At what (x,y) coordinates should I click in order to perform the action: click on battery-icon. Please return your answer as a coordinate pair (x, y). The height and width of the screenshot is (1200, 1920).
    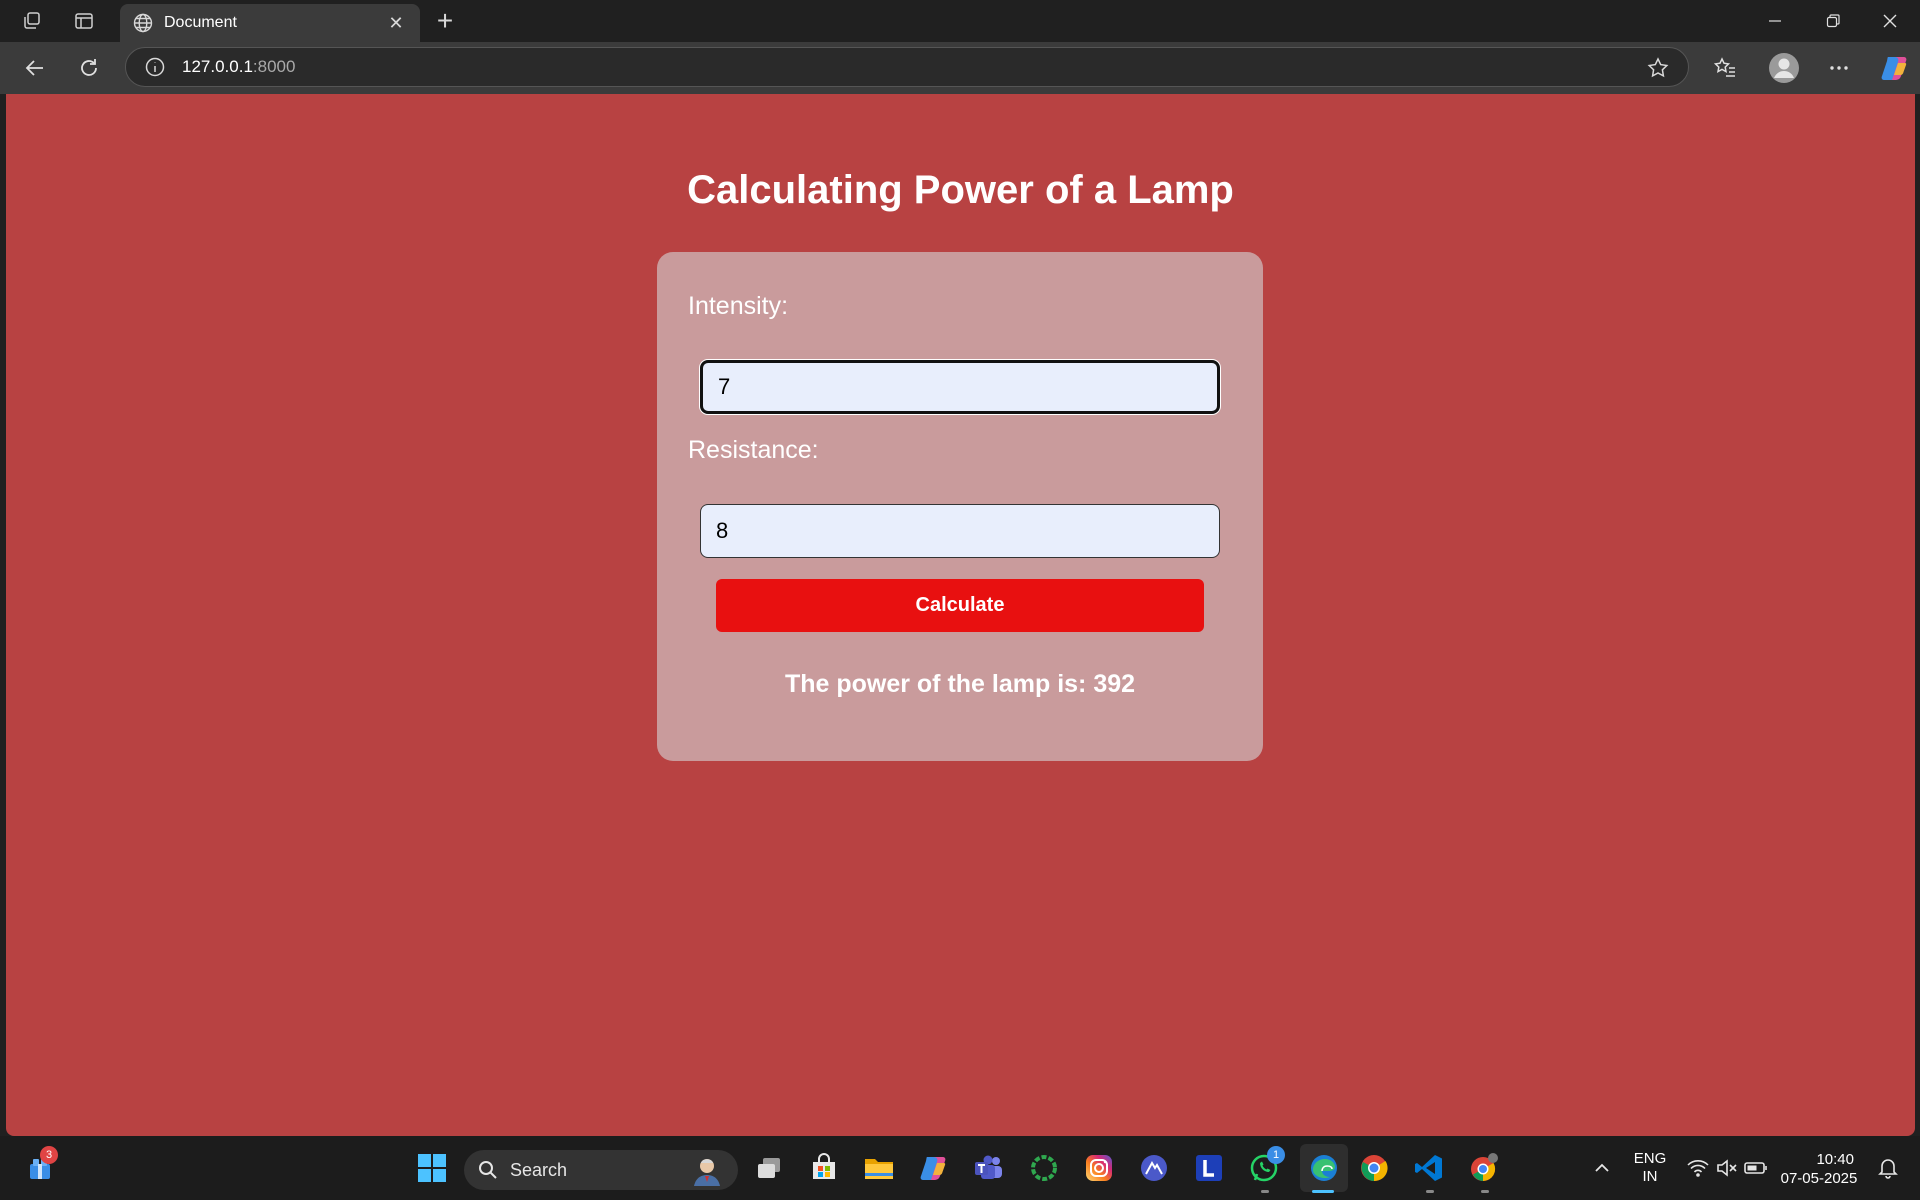
    Looking at the image, I should click on (1756, 1168).